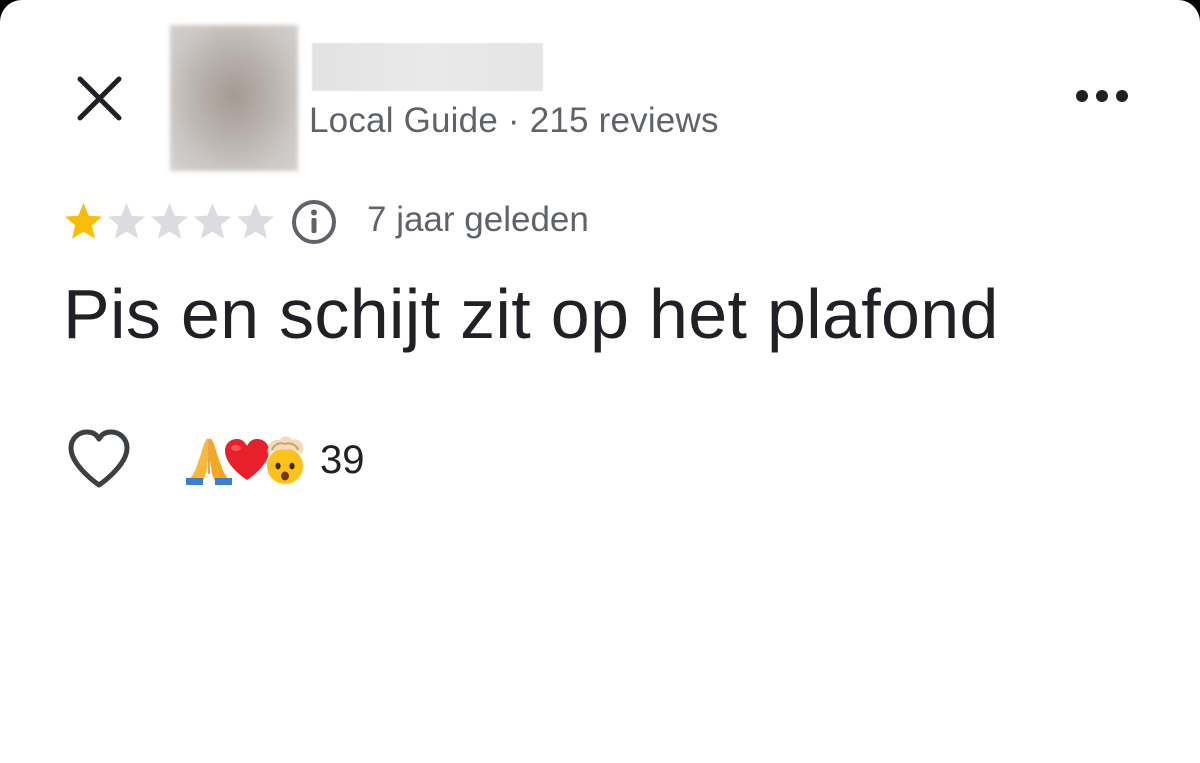 This screenshot has height=763, width=1200. I want to click on heart-outline-icon, so click(99, 458).